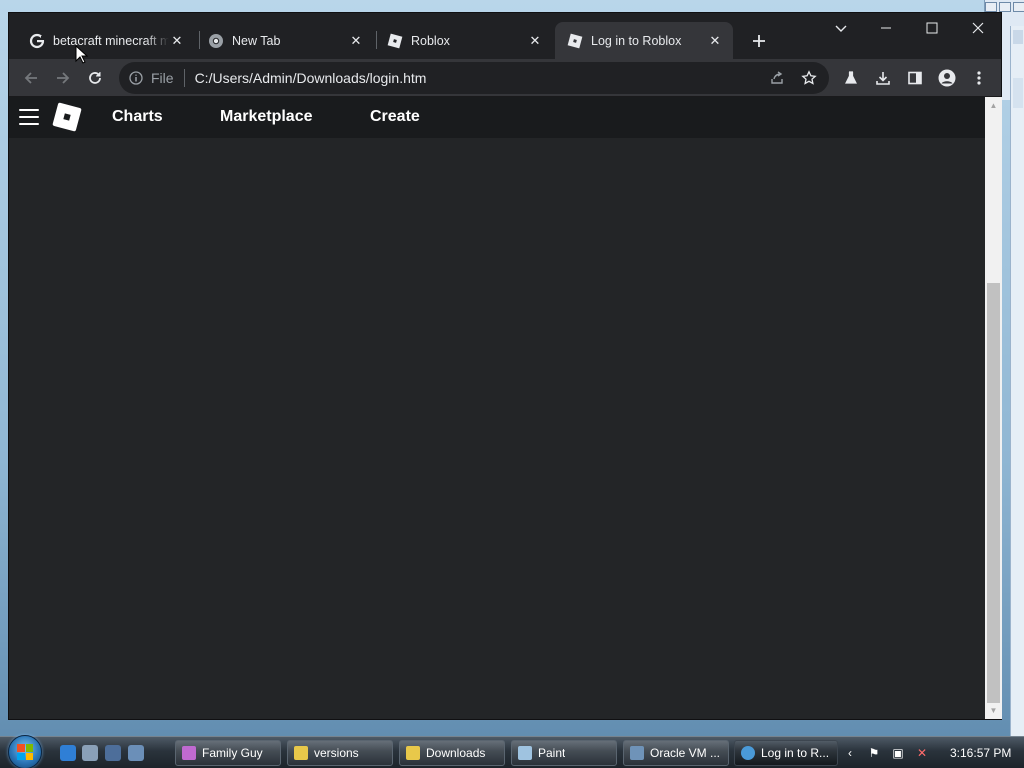  Describe the element at coordinates (497, 117) in the screenshot. I see `site-header: Charts Marketplace Create` at that location.